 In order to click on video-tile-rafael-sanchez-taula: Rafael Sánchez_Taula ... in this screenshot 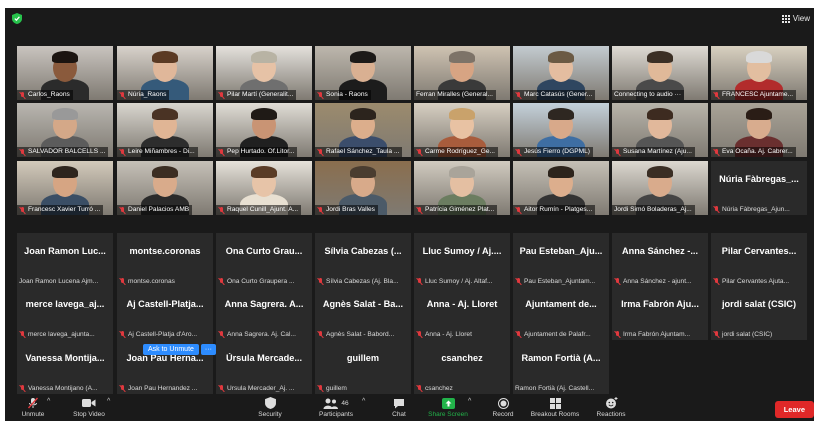, I will do `click(363, 130)`.